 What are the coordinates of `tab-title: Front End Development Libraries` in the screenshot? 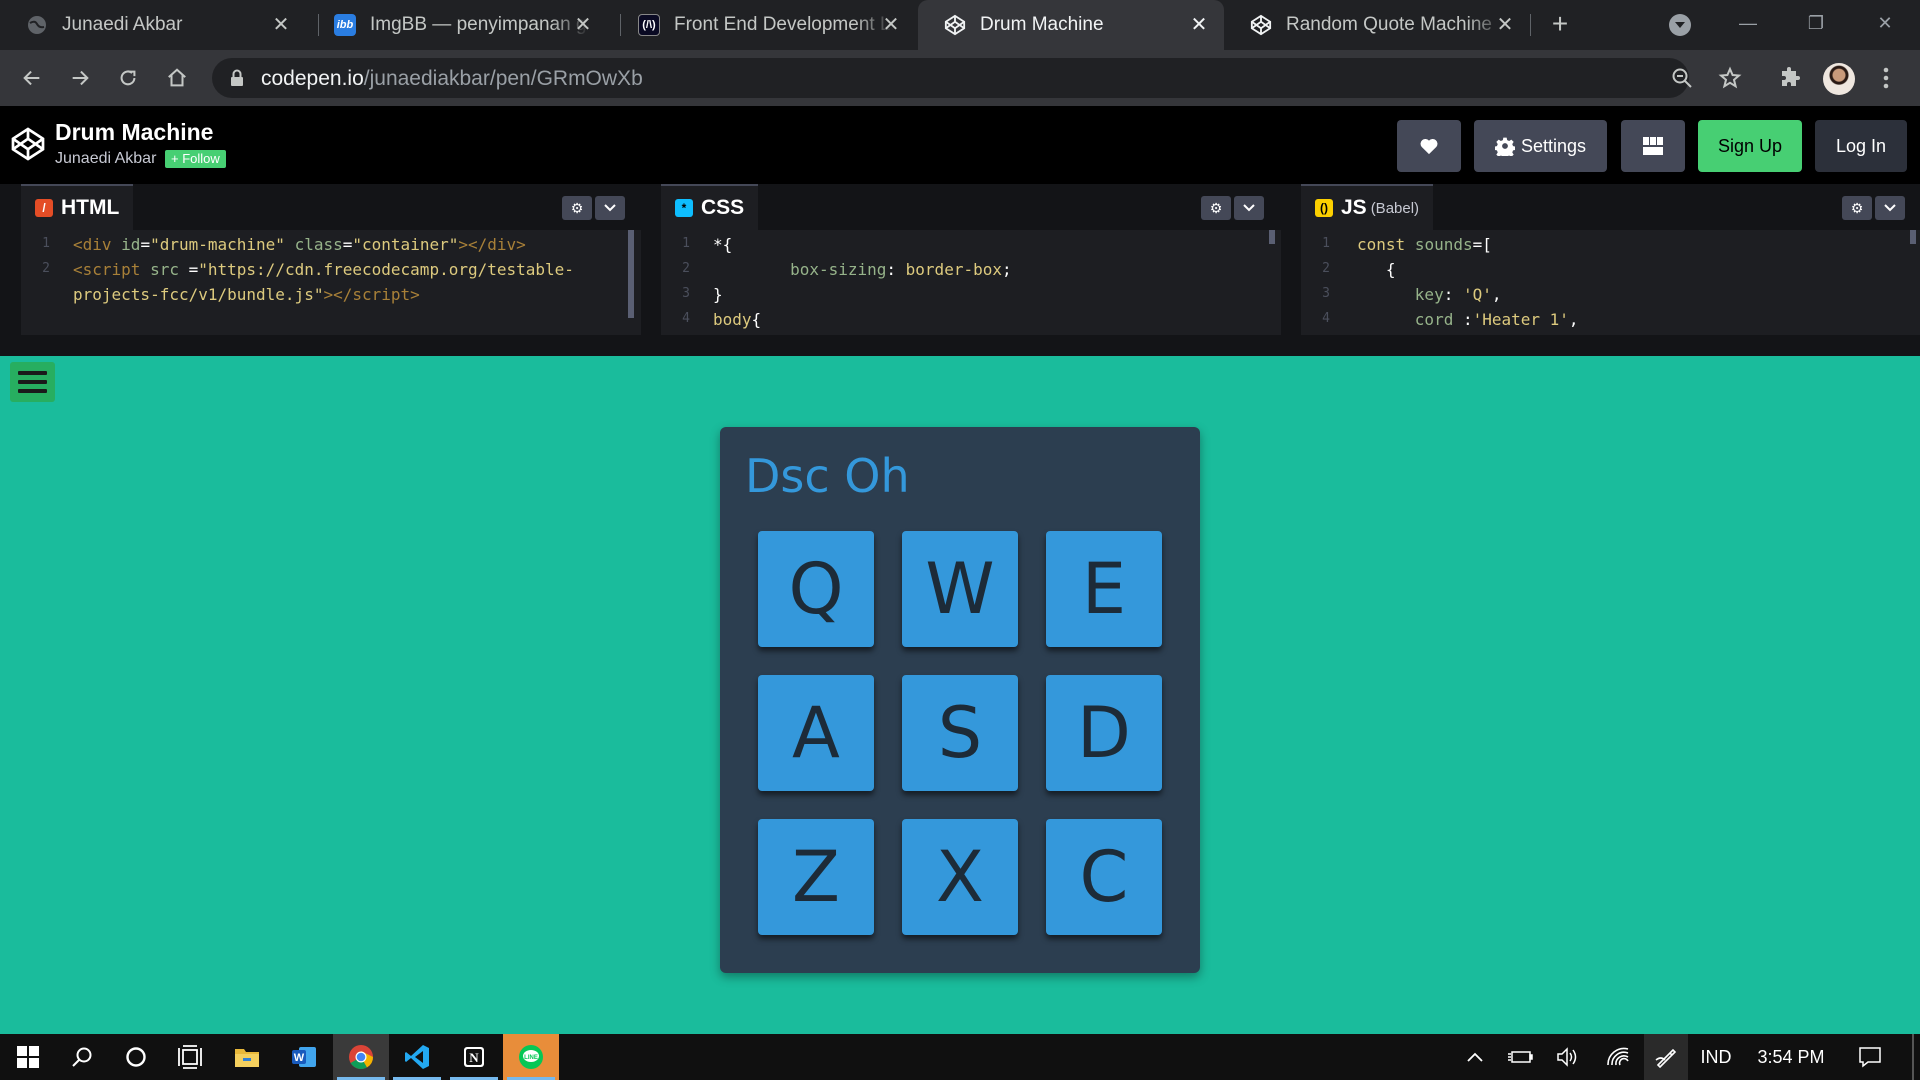 It's located at (784, 24).